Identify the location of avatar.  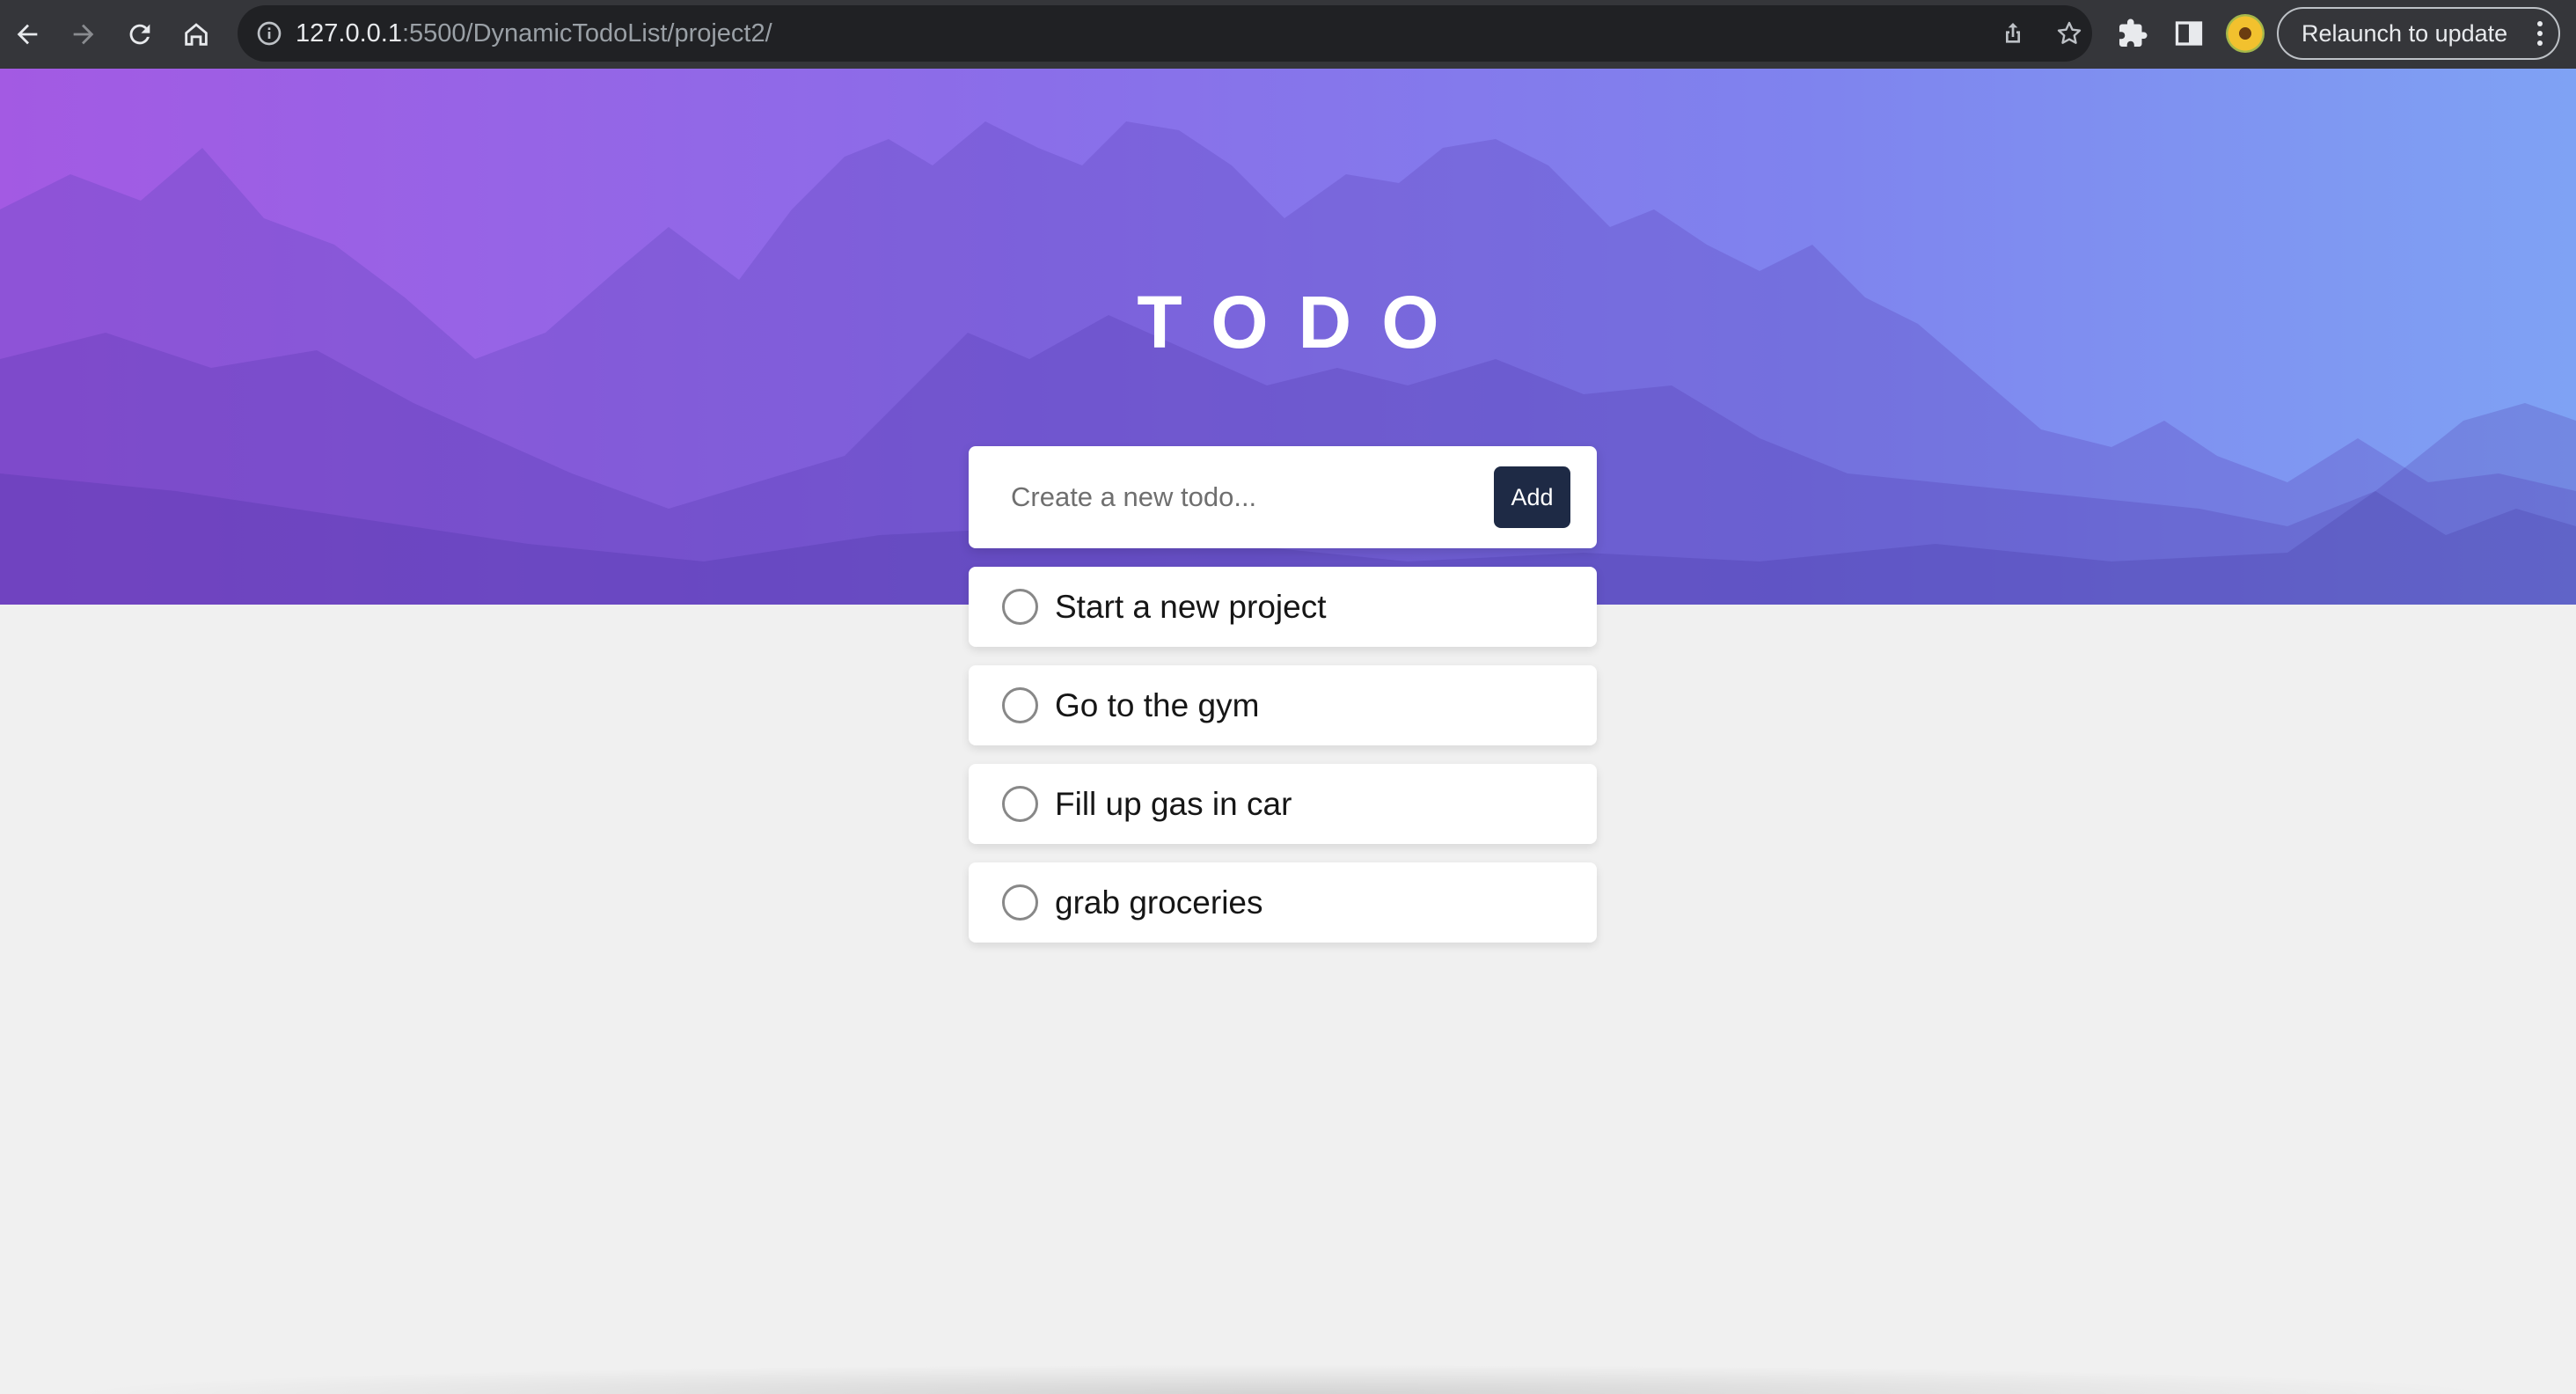
(2245, 33).